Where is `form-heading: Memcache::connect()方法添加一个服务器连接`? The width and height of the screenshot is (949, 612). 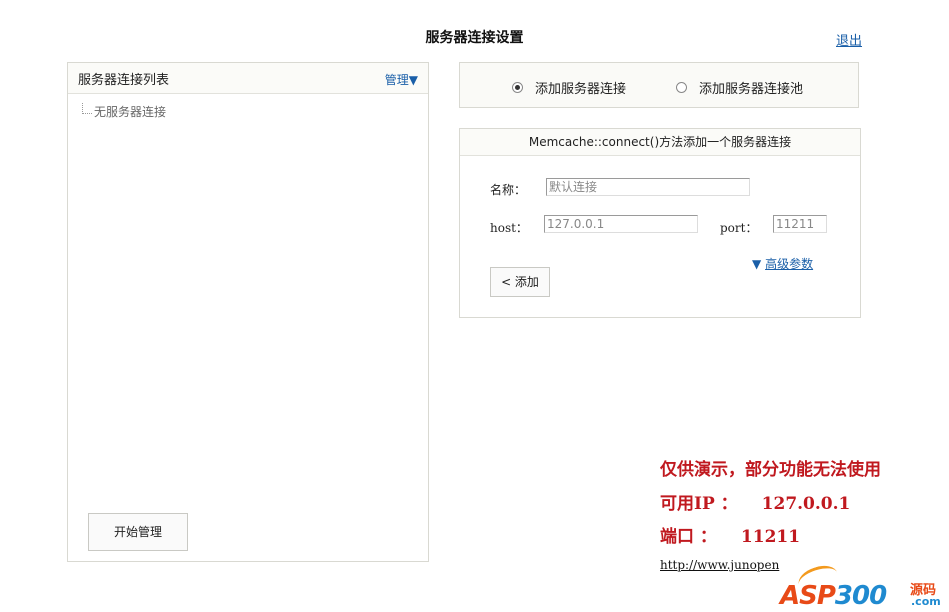
form-heading: Memcache::connect()方法添加一个服务器连接 is located at coordinates (660, 142).